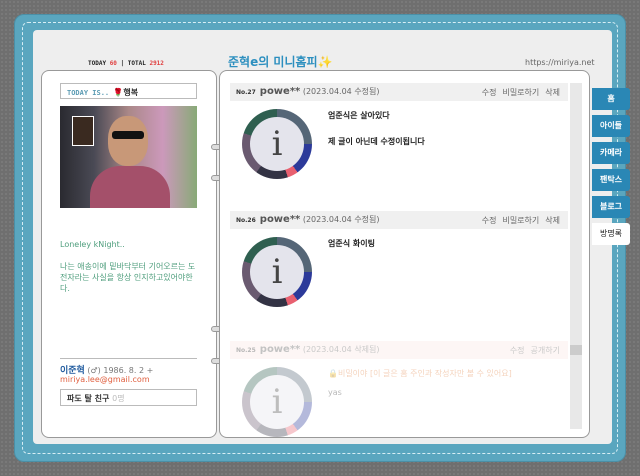 Image resolution: width=640 pixels, height=476 pixels. Describe the element at coordinates (611, 207) in the screenshot. I see `tab-blog: 블로그` at that location.